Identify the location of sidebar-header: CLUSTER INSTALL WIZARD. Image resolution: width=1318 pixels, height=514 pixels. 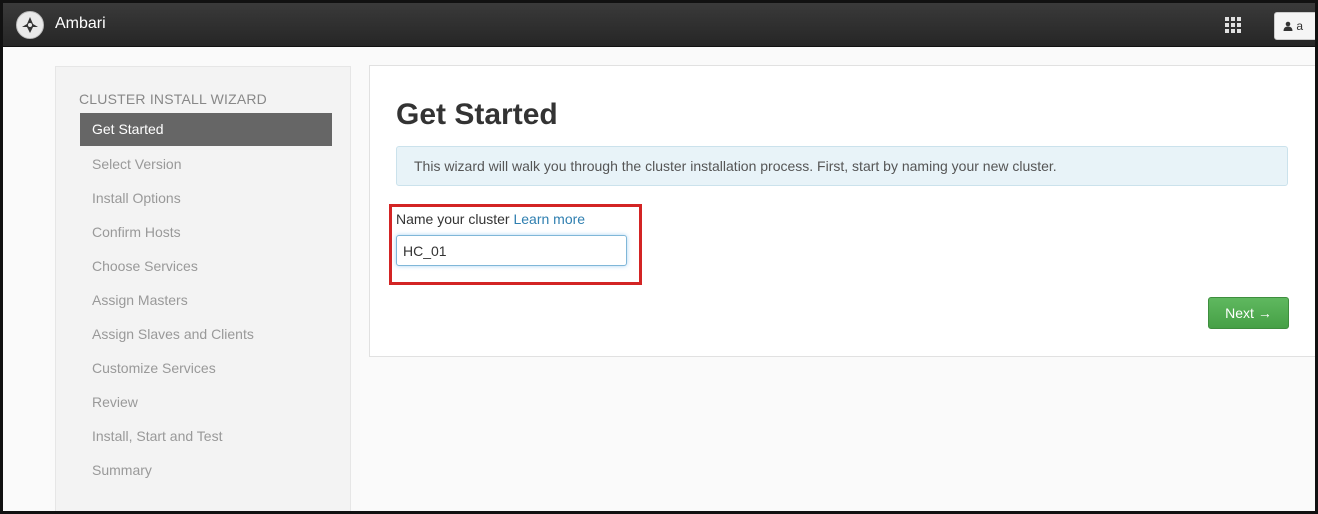
(173, 99).